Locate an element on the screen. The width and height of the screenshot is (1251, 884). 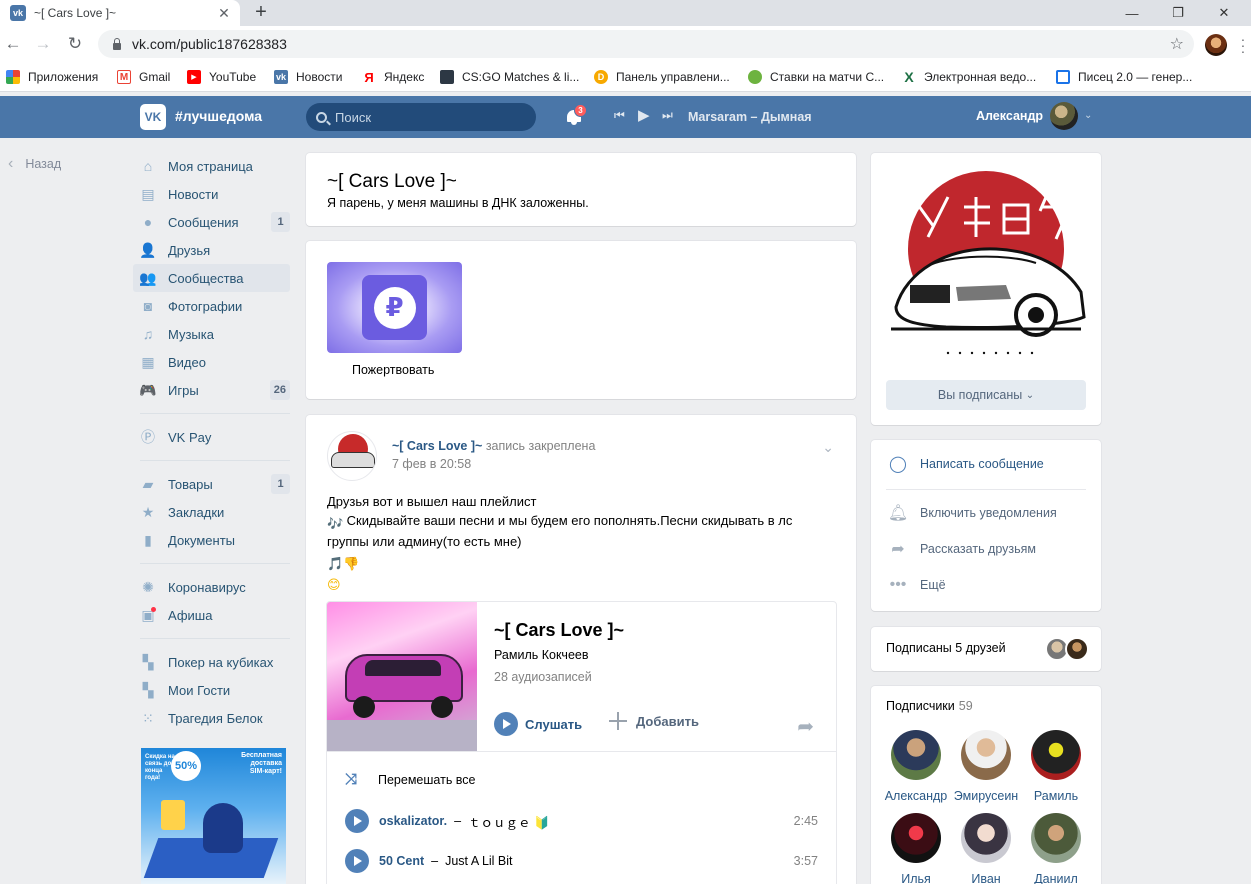
bookmark-yandex: Я Яндекс is located at coordinates (393, 77).